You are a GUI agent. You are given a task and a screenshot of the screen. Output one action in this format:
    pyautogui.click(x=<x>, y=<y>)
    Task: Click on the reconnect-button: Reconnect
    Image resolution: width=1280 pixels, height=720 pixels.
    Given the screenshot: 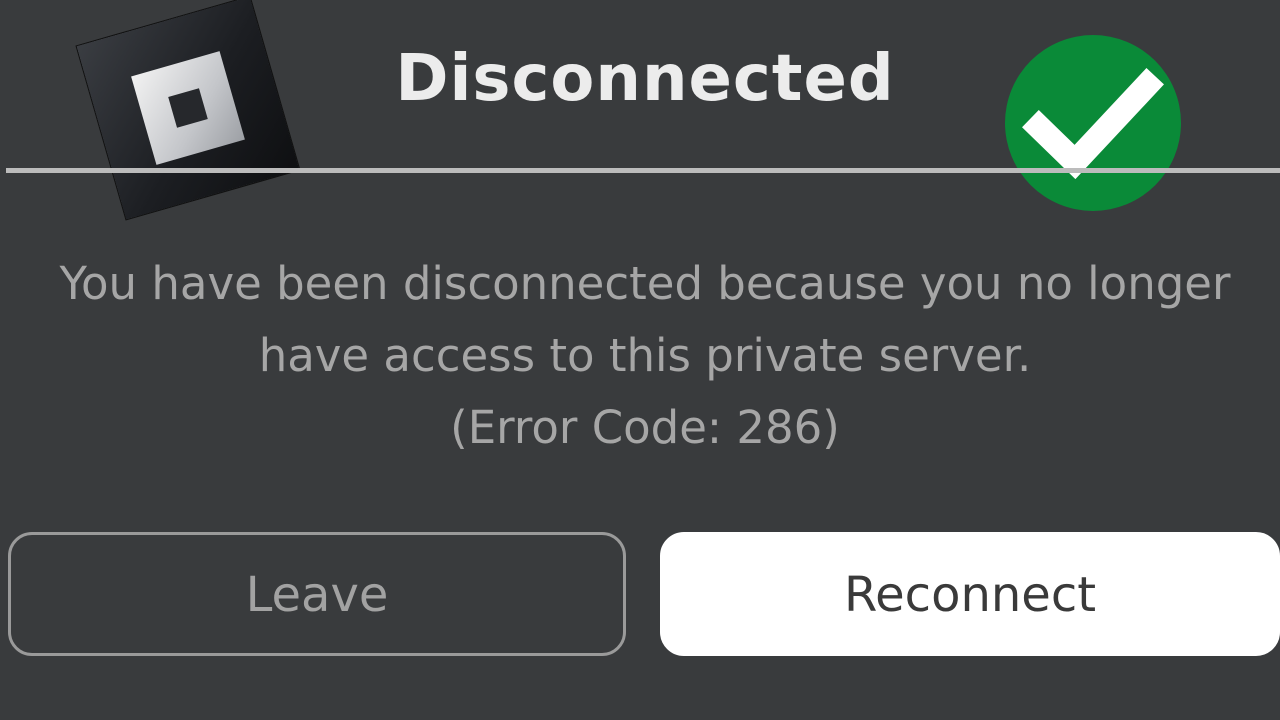 What is the action you would take?
    pyautogui.click(x=970, y=594)
    